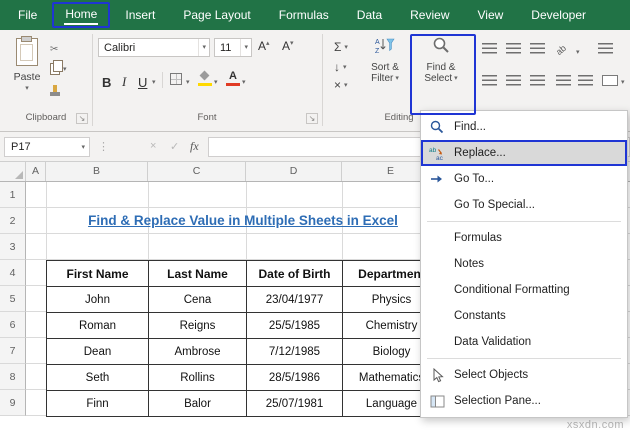  I want to click on row-header-6: 6, so click(13, 325).